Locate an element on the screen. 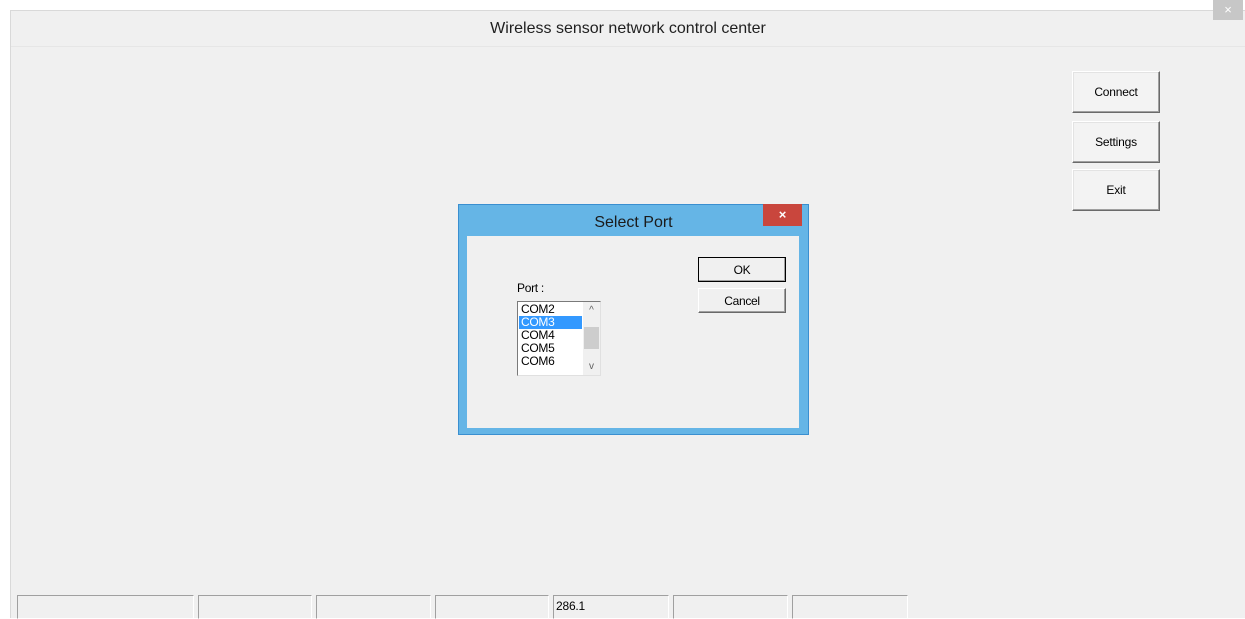  scroll-thumb is located at coordinates (591, 338).